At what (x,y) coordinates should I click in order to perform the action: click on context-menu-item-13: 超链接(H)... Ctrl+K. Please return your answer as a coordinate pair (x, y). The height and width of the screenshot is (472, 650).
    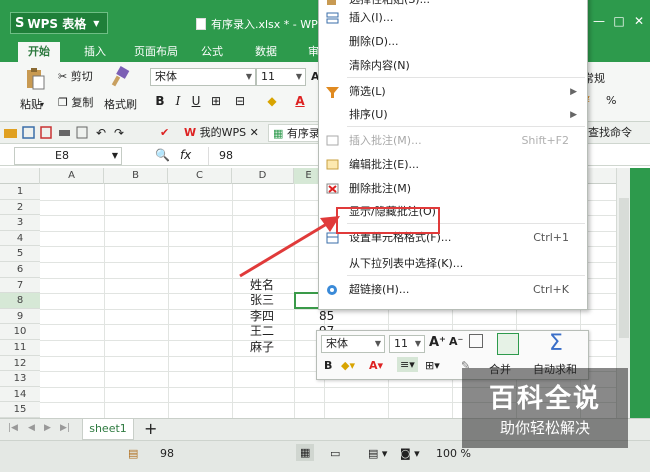
    Looking at the image, I should click on (453, 290).